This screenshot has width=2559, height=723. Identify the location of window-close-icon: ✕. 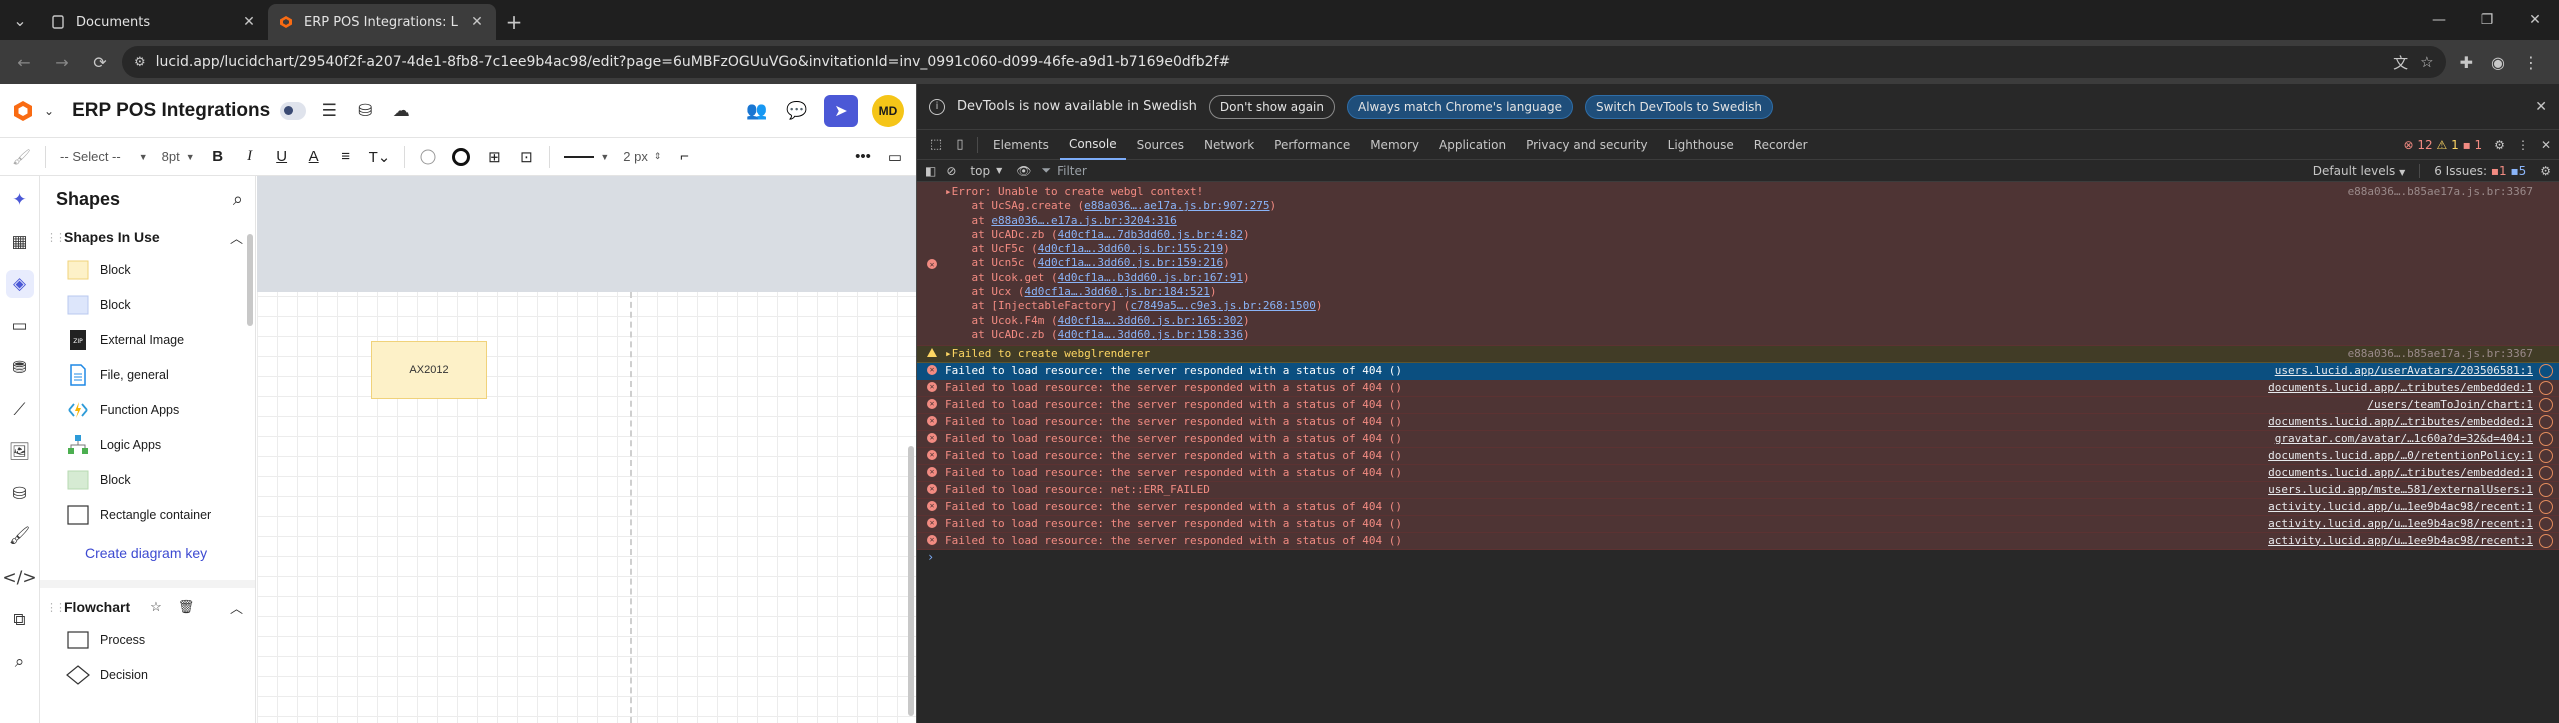
(2535, 20).